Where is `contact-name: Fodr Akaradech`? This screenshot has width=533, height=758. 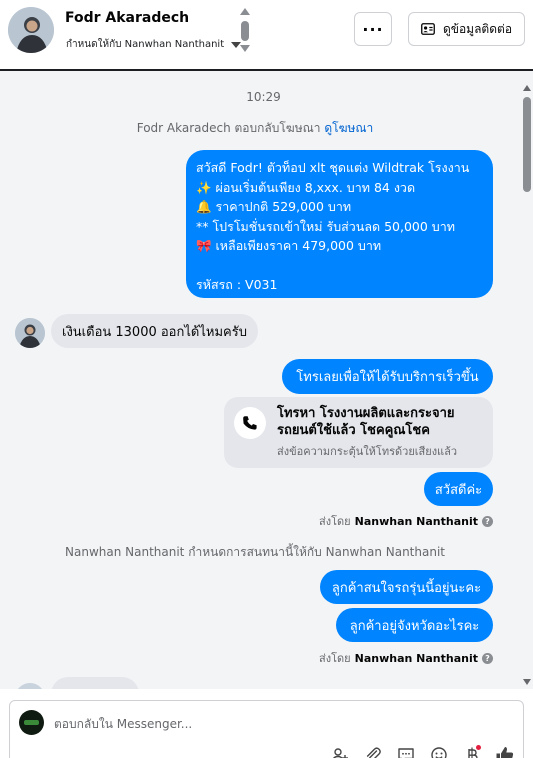 contact-name: Fodr Akaradech is located at coordinates (127, 18).